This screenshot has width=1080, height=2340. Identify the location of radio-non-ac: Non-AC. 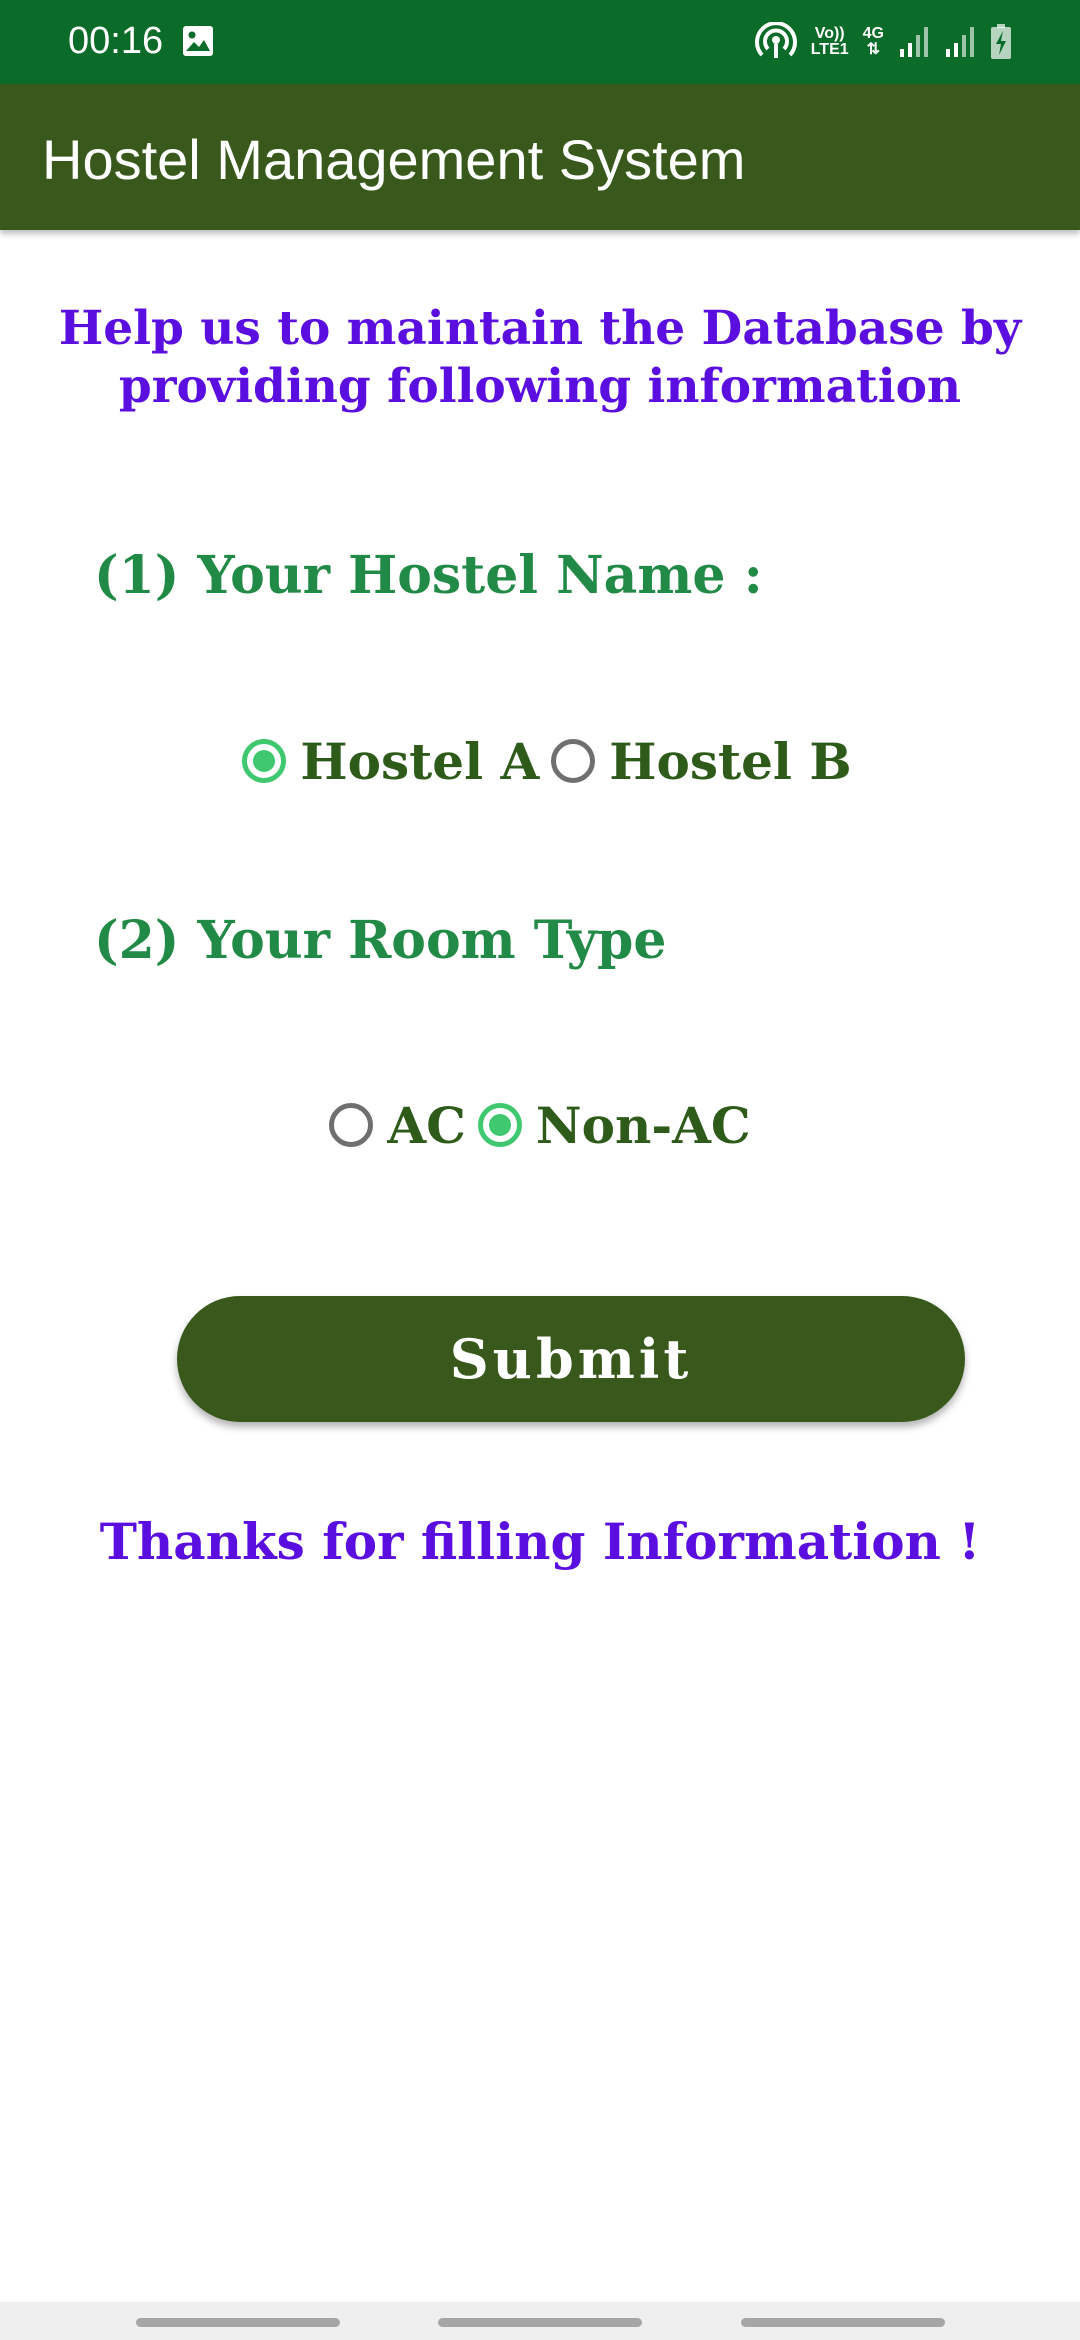
(614, 1125).